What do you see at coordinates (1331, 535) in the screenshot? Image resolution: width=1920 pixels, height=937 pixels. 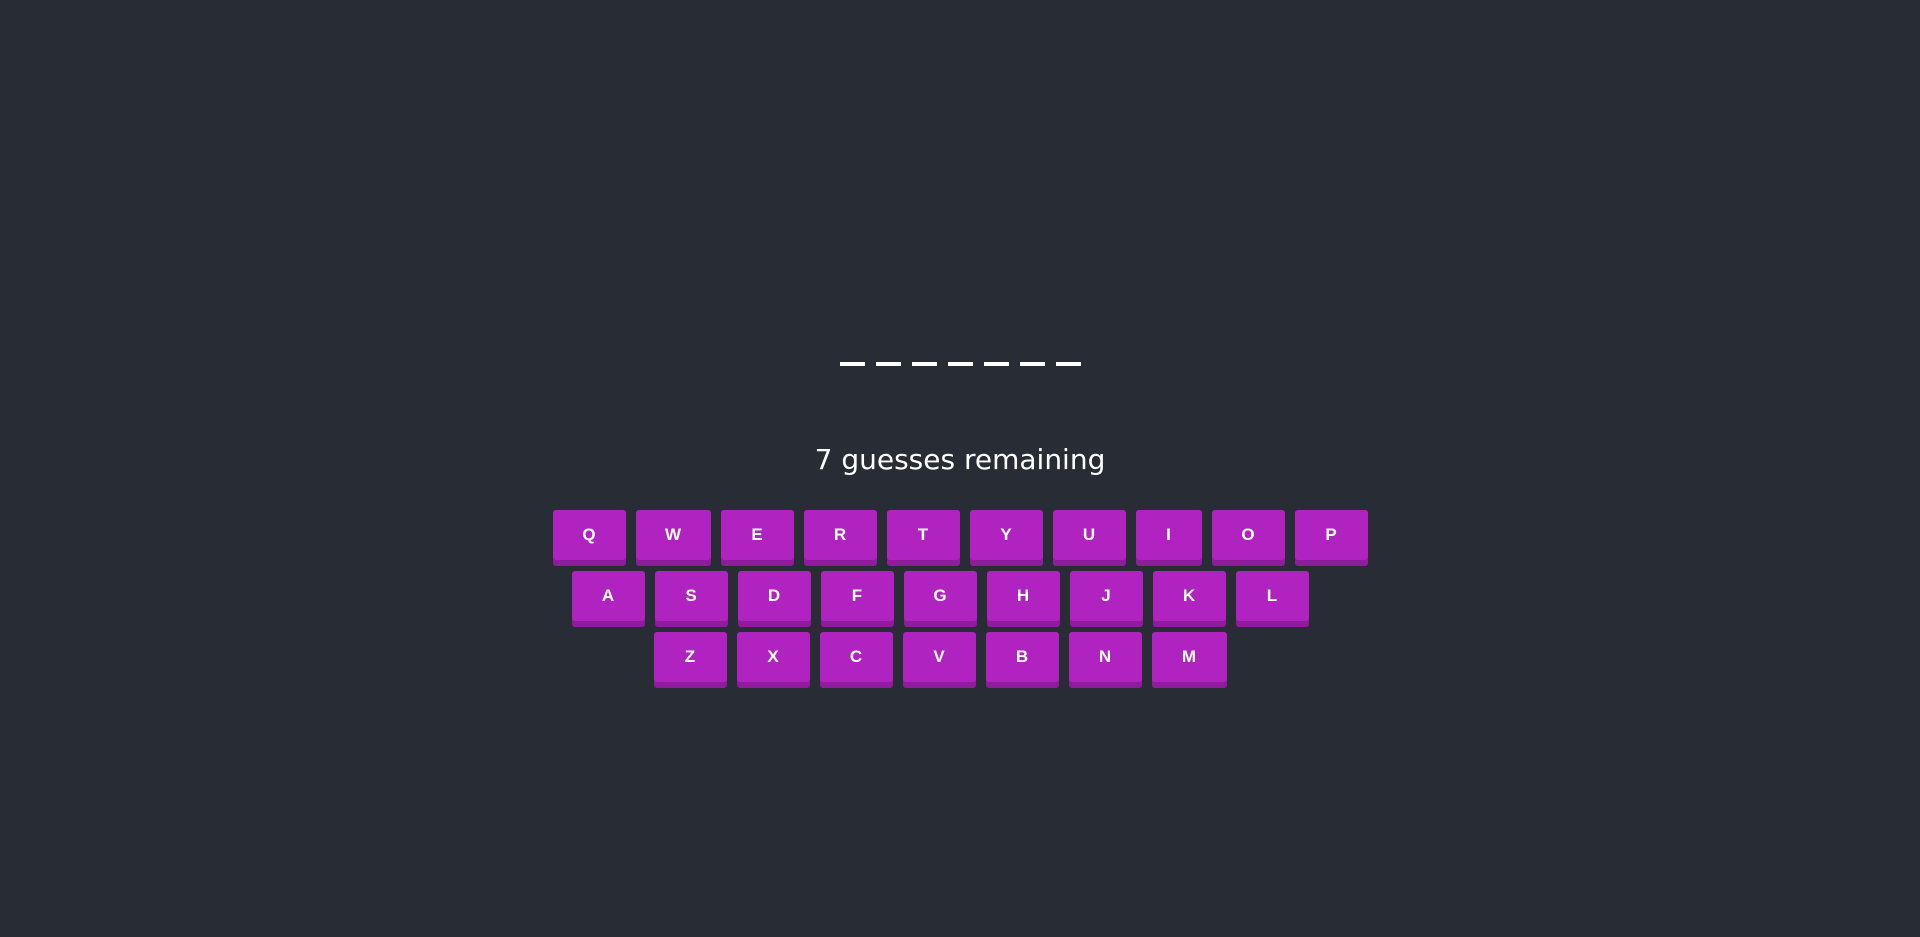 I see `key-p: P` at bounding box center [1331, 535].